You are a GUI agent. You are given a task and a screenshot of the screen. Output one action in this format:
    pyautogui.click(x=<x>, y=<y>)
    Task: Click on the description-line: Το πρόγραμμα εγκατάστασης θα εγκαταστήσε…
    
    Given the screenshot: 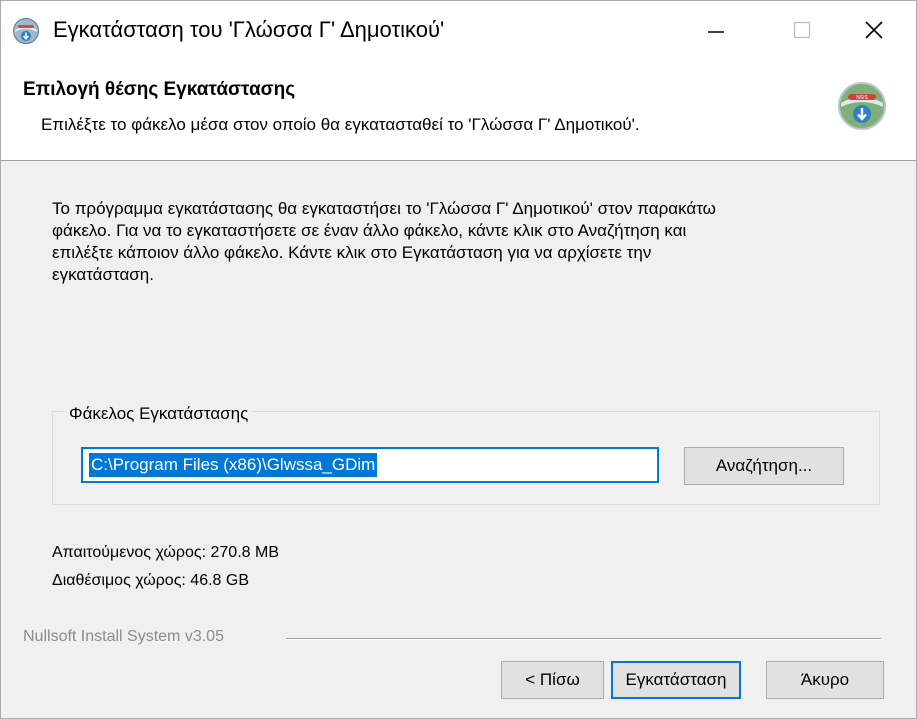 What is the action you would take?
    pyautogui.click(x=384, y=208)
    